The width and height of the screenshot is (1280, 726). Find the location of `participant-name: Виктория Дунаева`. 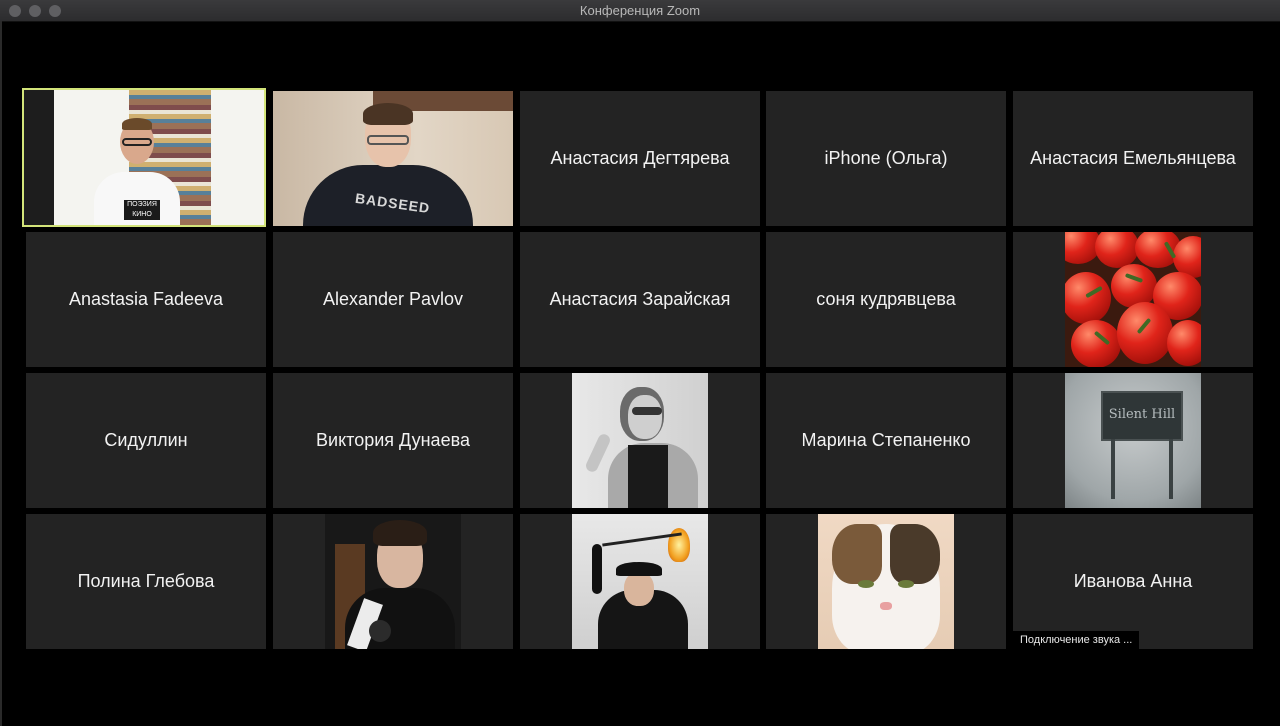

participant-name: Виктория Дунаева is located at coordinates (393, 440).